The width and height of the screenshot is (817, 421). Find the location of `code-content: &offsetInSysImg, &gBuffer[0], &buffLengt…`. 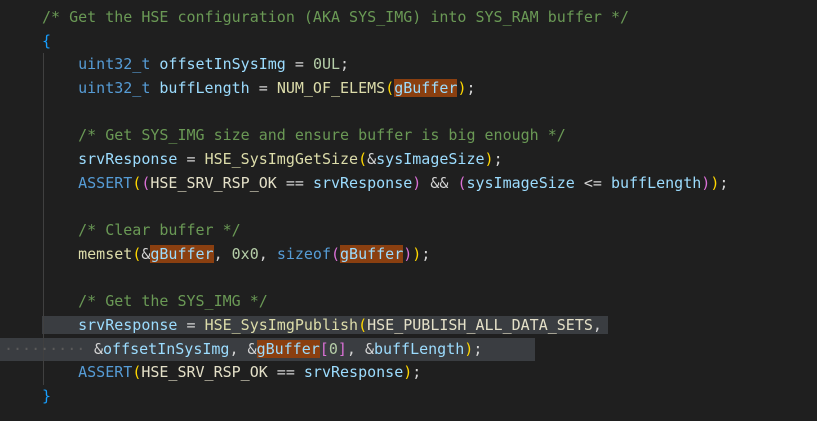

code-content: &offsetInSysImg, &gBuffer[0], &buffLengt… is located at coordinates (288, 348).